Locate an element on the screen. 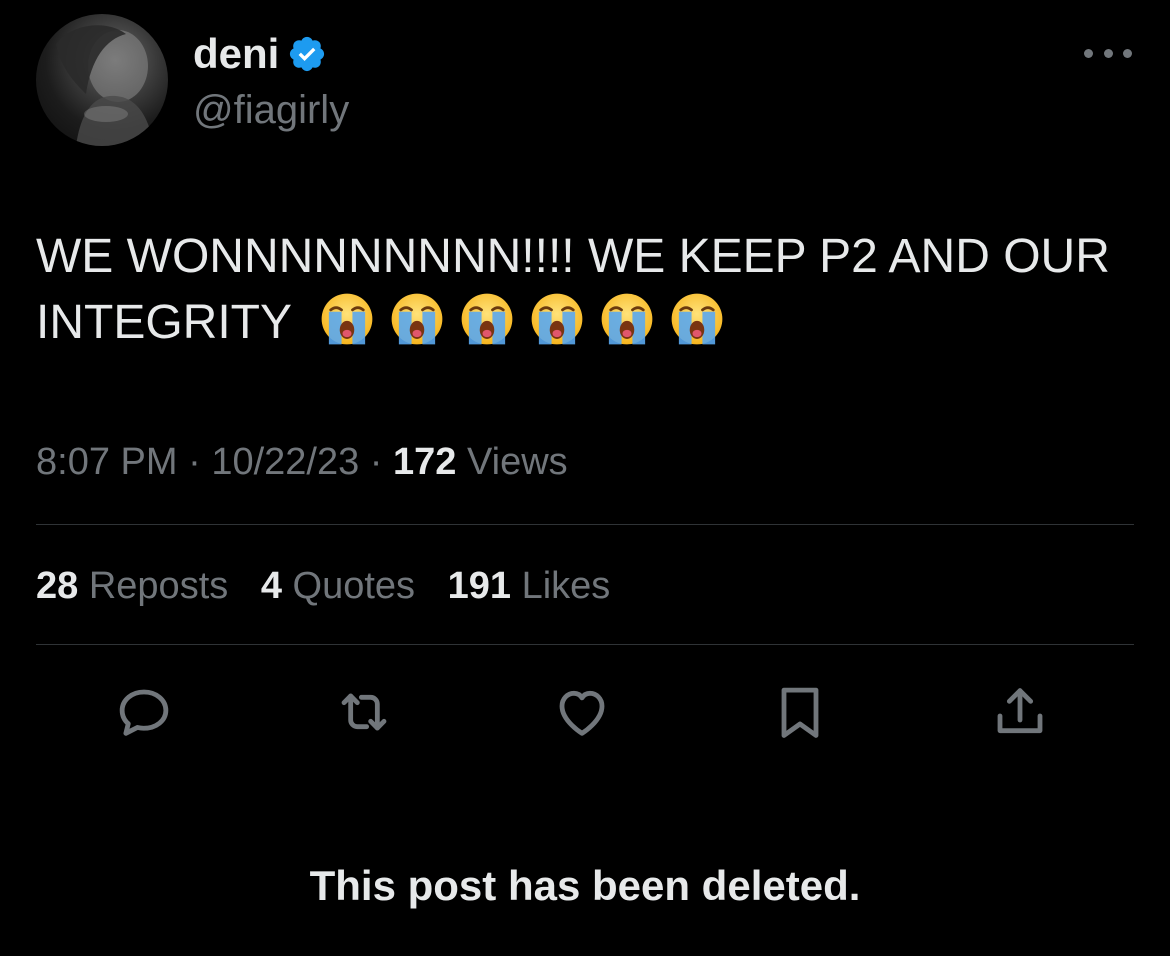 The image size is (1170, 956). emoji-row is located at coordinates (522, 319).